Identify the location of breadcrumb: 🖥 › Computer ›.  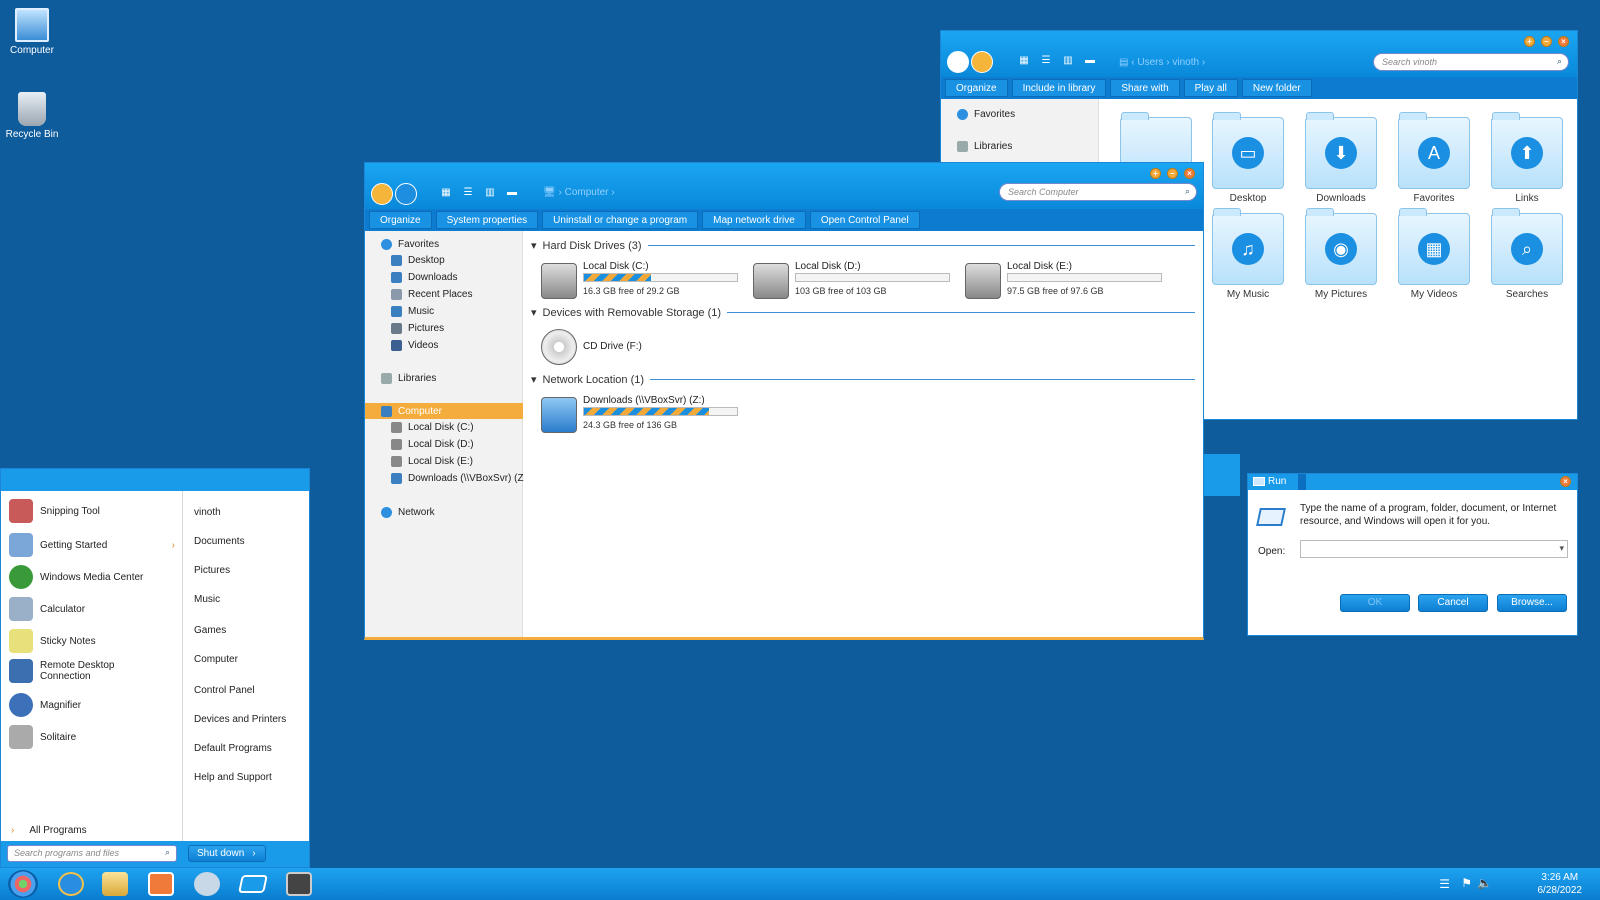
(579, 192).